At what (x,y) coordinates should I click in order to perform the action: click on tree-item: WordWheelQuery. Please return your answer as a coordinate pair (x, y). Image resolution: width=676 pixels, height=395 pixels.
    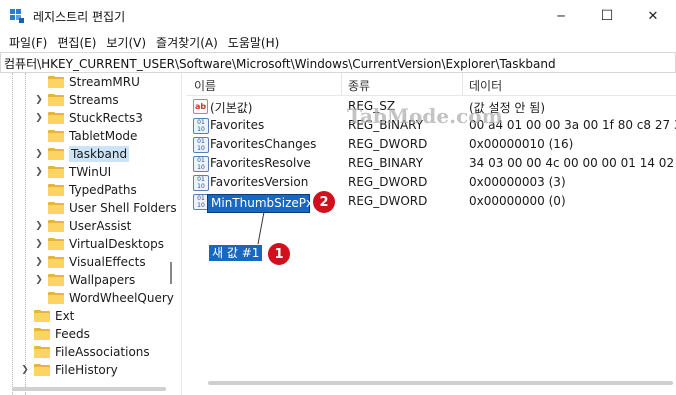
    Looking at the image, I should click on (104, 298).